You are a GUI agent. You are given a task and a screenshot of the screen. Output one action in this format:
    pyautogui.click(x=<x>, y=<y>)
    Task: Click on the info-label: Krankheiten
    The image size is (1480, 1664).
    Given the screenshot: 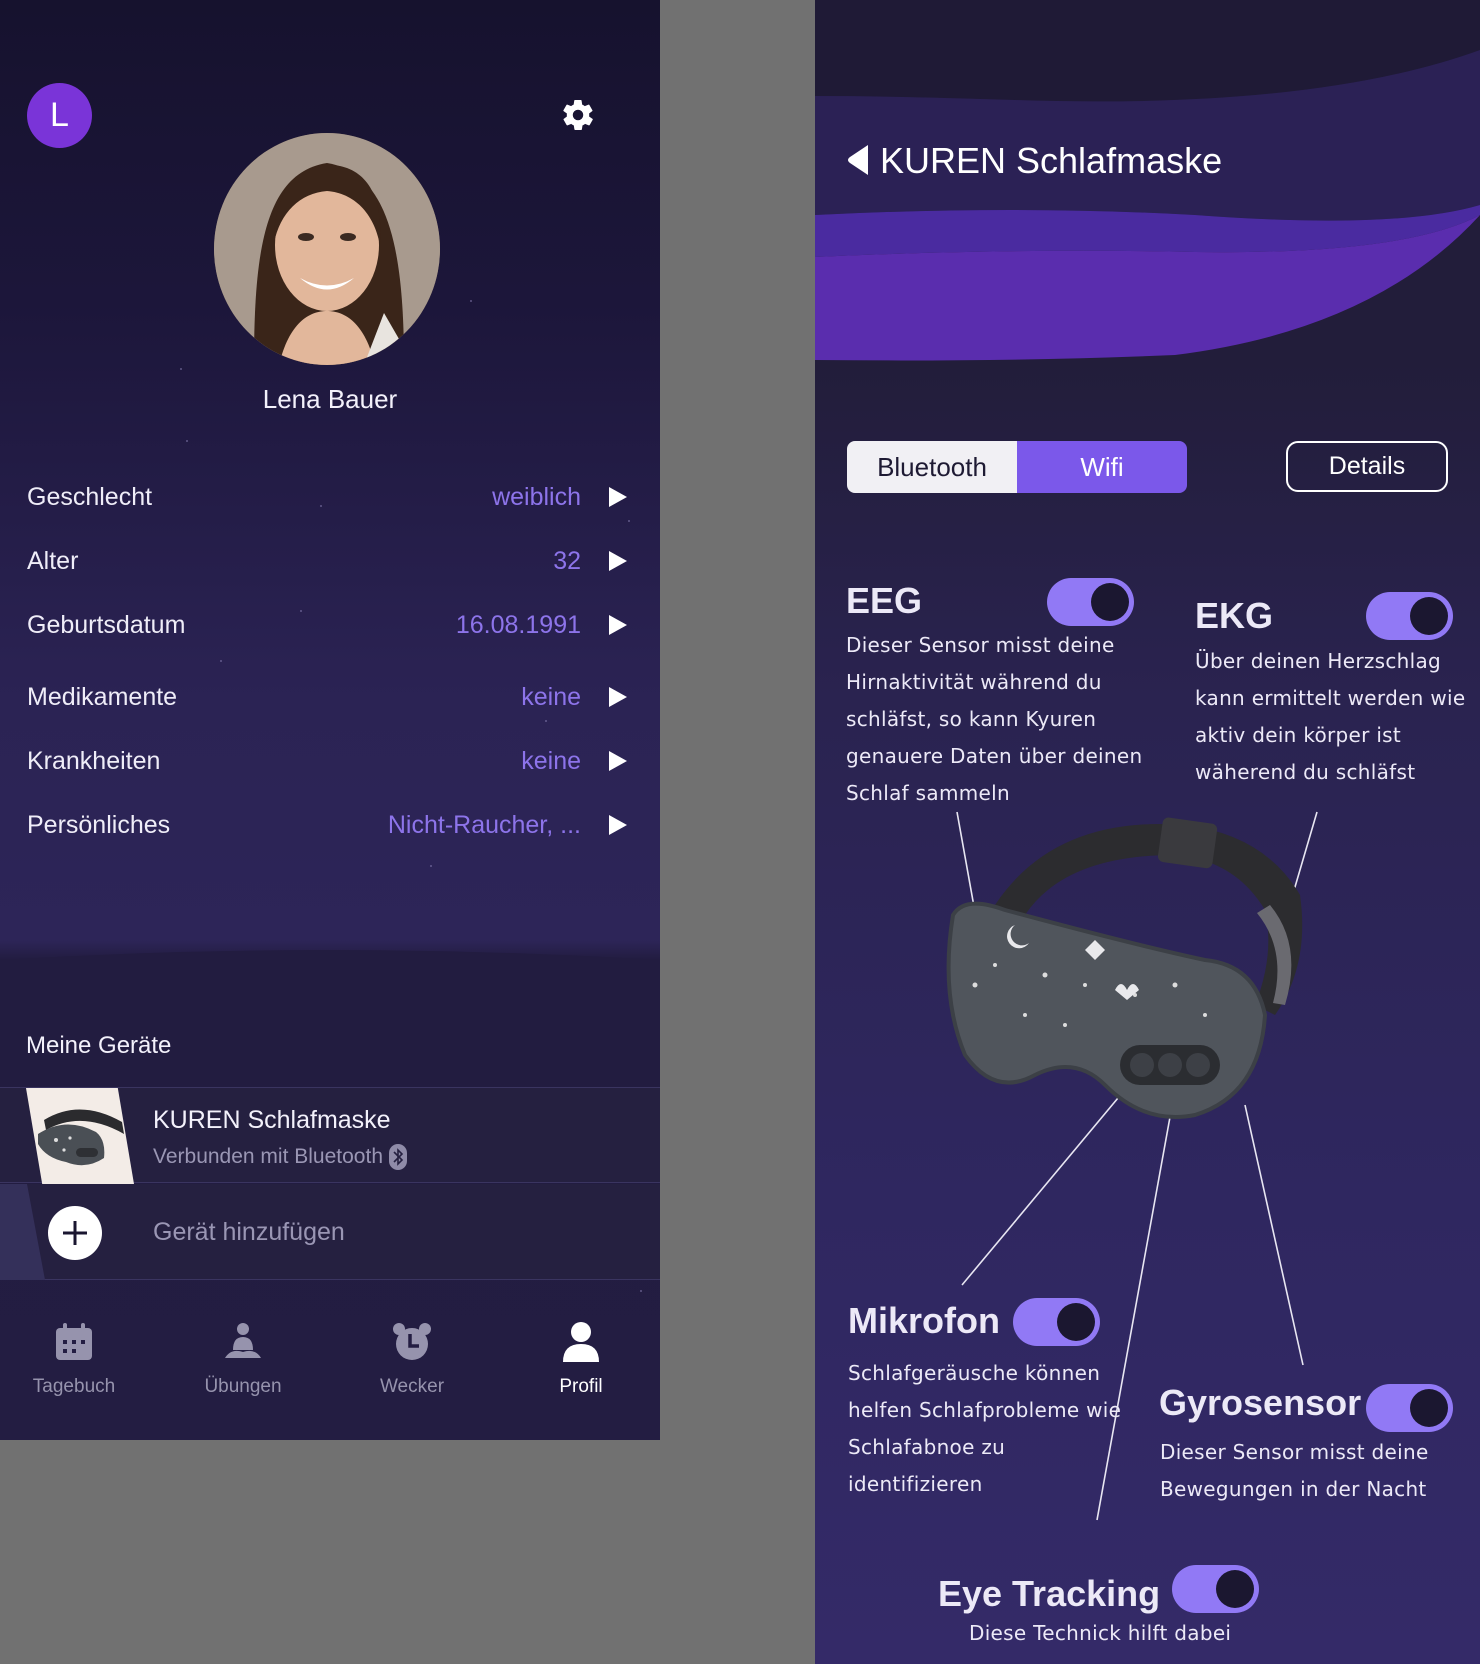 What is the action you would take?
    pyautogui.click(x=94, y=760)
    